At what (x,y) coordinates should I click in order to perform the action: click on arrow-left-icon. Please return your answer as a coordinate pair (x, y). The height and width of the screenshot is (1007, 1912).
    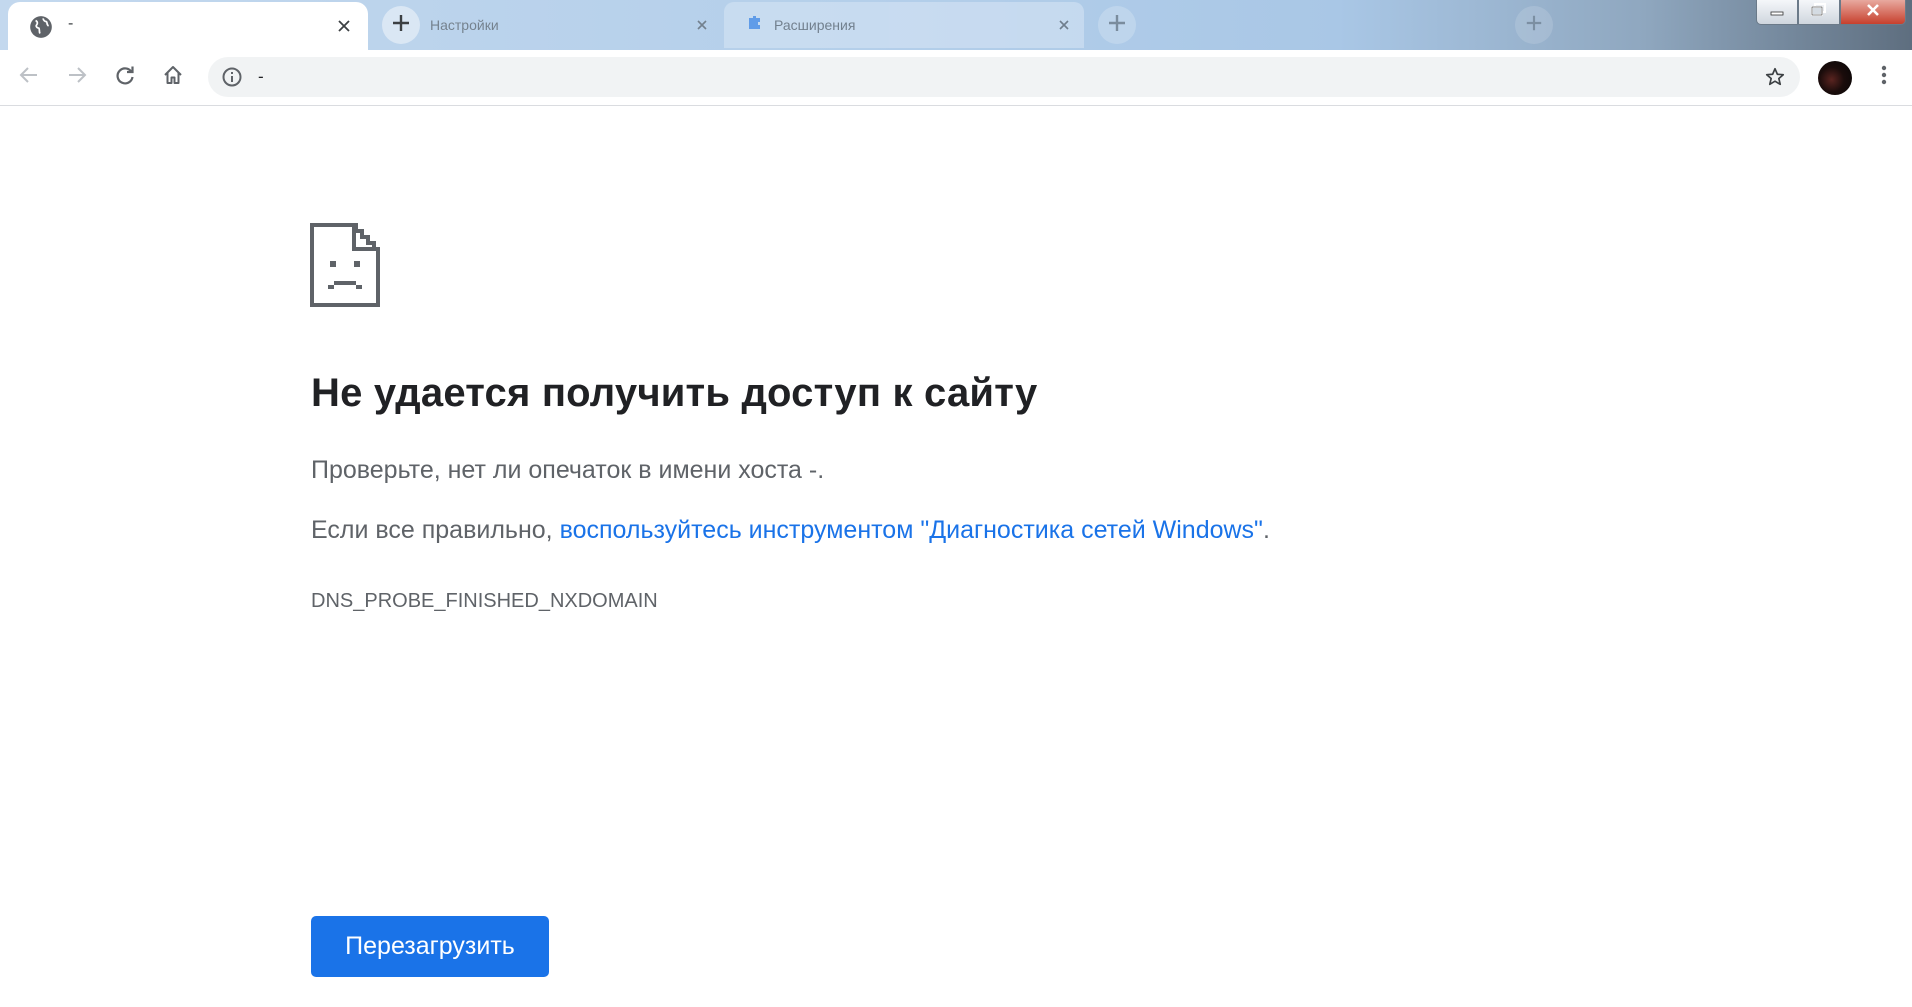
    Looking at the image, I should click on (29, 77).